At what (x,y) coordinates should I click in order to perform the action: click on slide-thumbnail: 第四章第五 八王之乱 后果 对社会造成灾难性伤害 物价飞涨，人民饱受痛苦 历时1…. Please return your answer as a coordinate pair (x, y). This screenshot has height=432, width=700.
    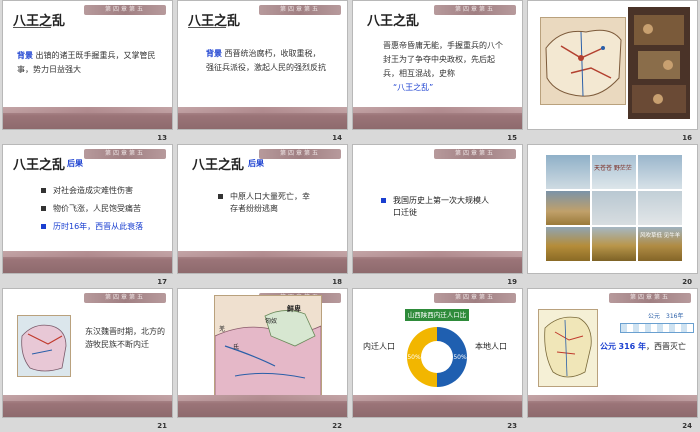
    Looking at the image, I should click on (87, 209).